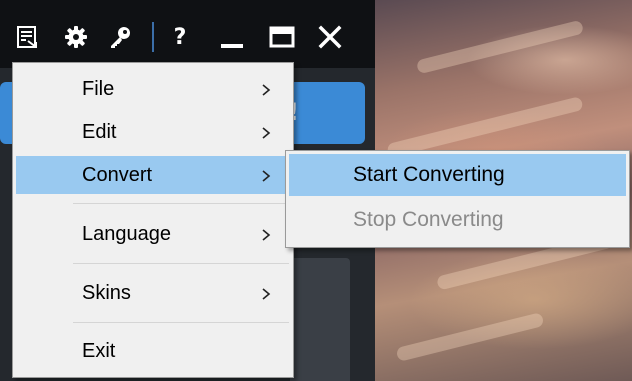  Describe the element at coordinates (428, 219) in the screenshot. I see `submenu-item-label: Stop Converting` at that location.